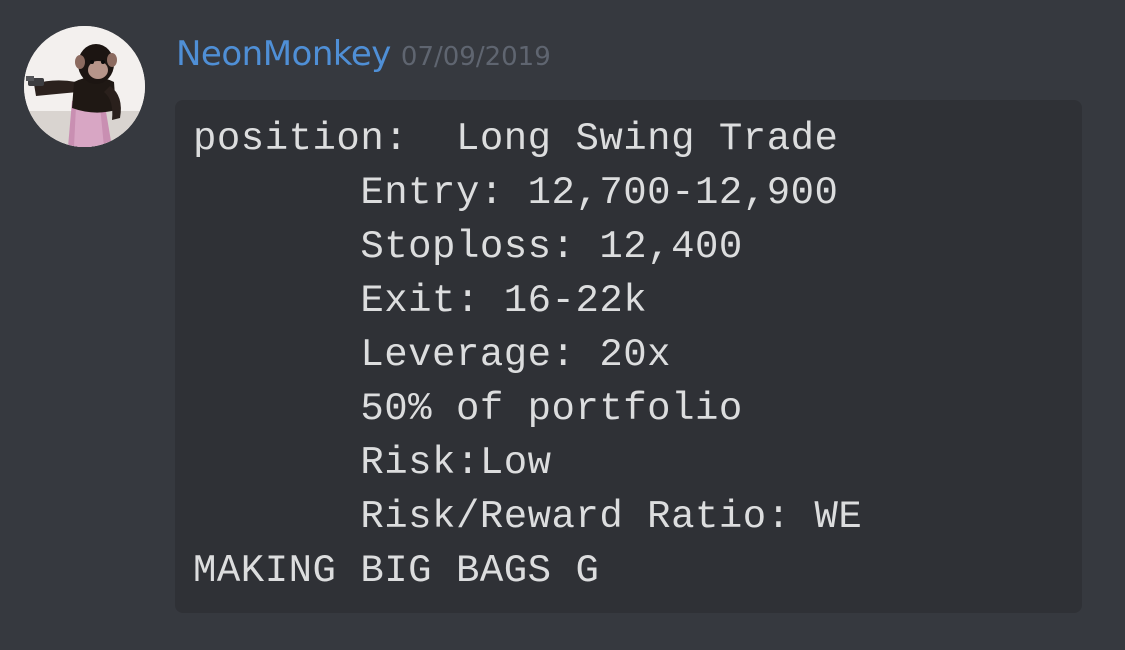  What do you see at coordinates (528, 517) in the screenshot?
I see `code-line: Risk/Reward Ratio: WE` at bounding box center [528, 517].